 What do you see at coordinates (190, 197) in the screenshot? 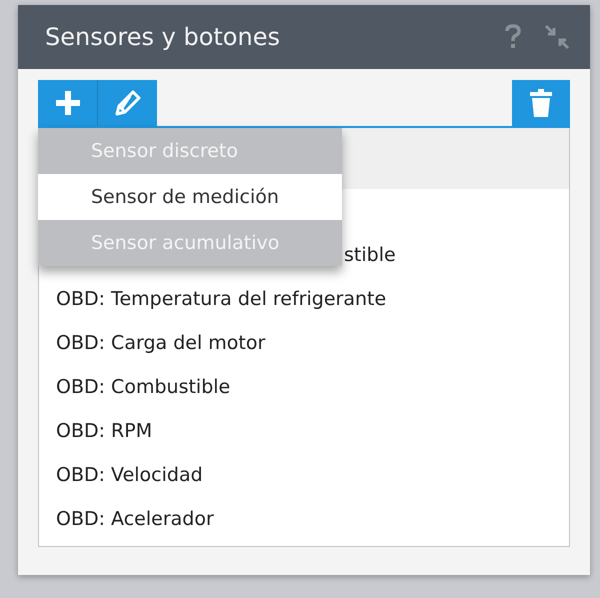
I see `menu-item: Sensor de medición` at bounding box center [190, 197].